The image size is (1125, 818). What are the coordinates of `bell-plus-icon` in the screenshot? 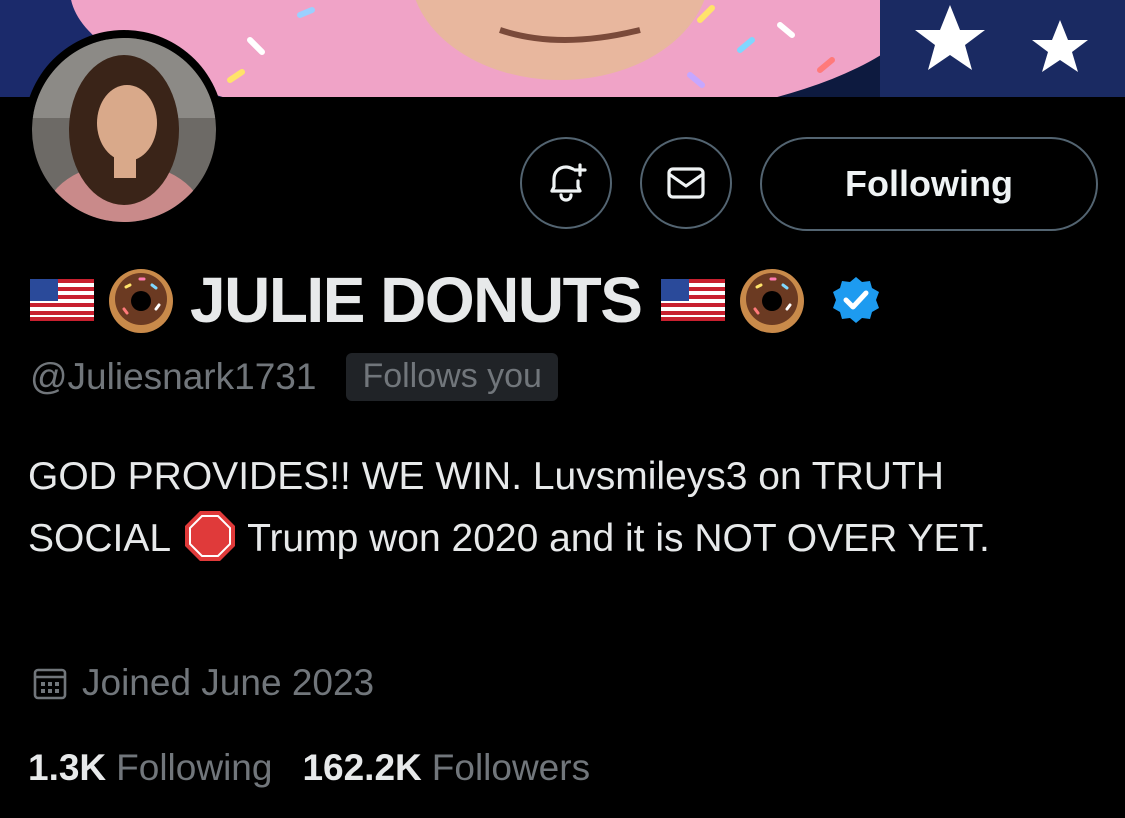 It's located at (568, 182).